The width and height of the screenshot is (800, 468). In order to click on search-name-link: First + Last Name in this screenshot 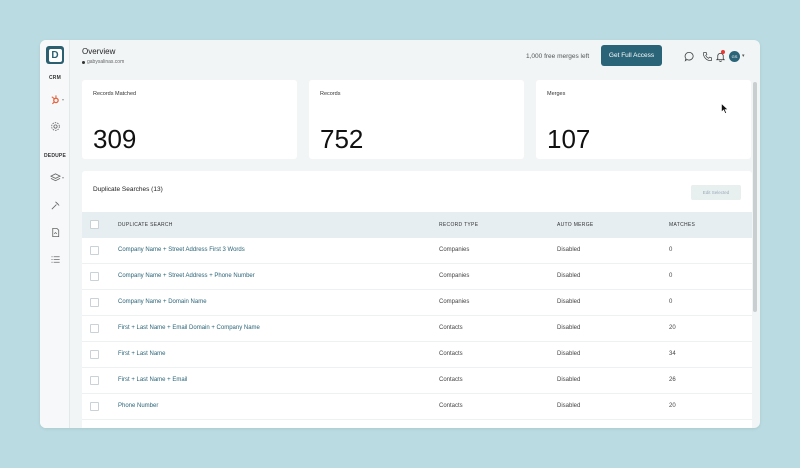, I will do `click(142, 354)`.